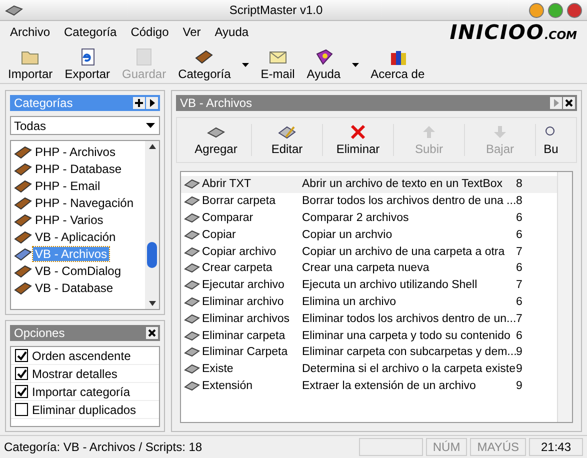  What do you see at coordinates (149, 32) in the screenshot?
I see `menu-item: Código` at bounding box center [149, 32].